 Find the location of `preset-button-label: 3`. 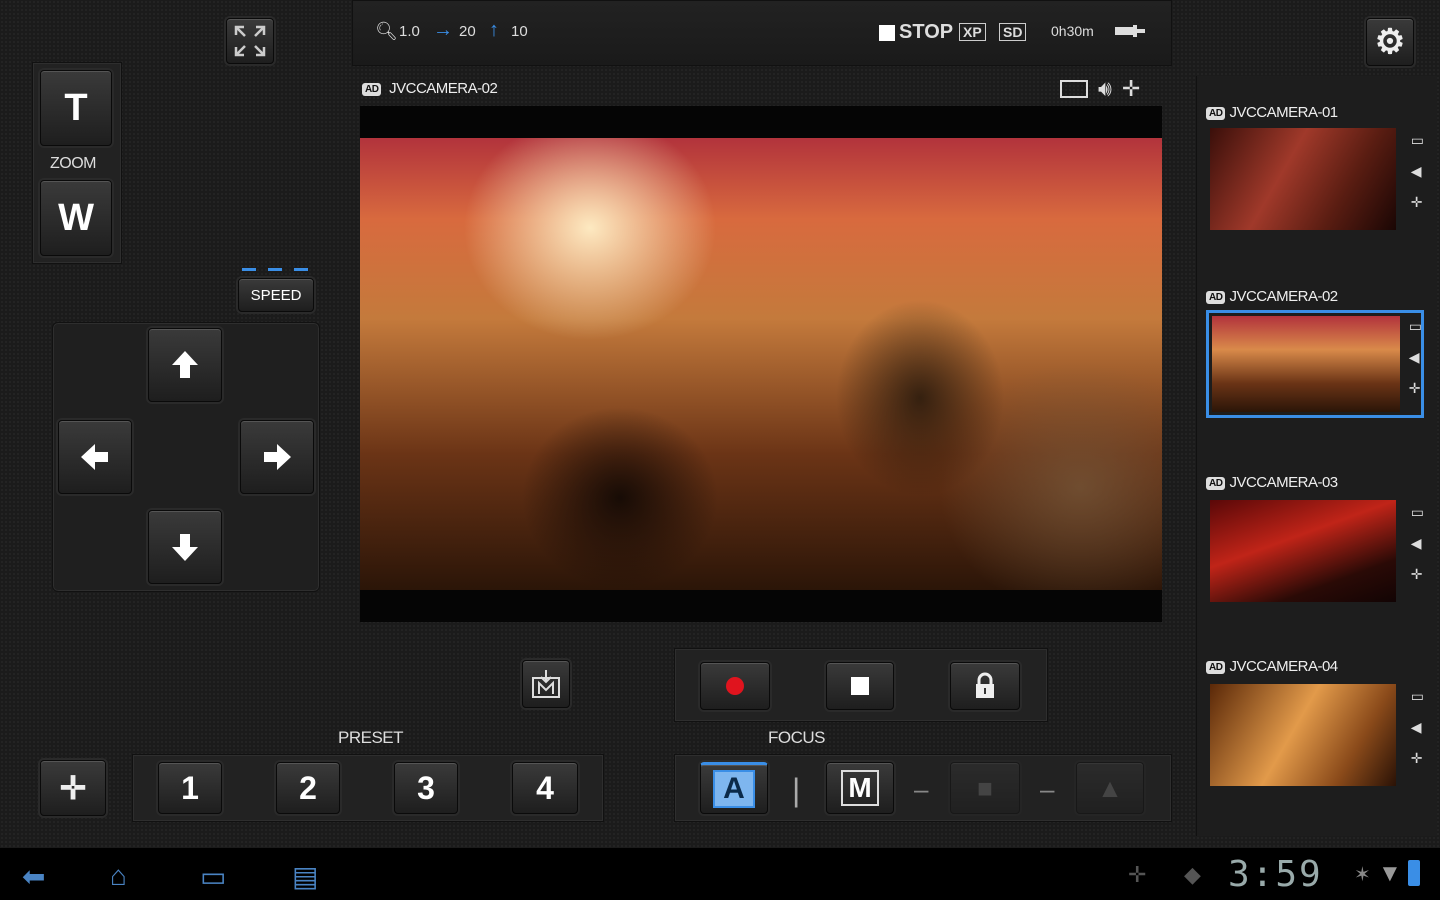

preset-button-label: 3 is located at coordinates (426, 787).